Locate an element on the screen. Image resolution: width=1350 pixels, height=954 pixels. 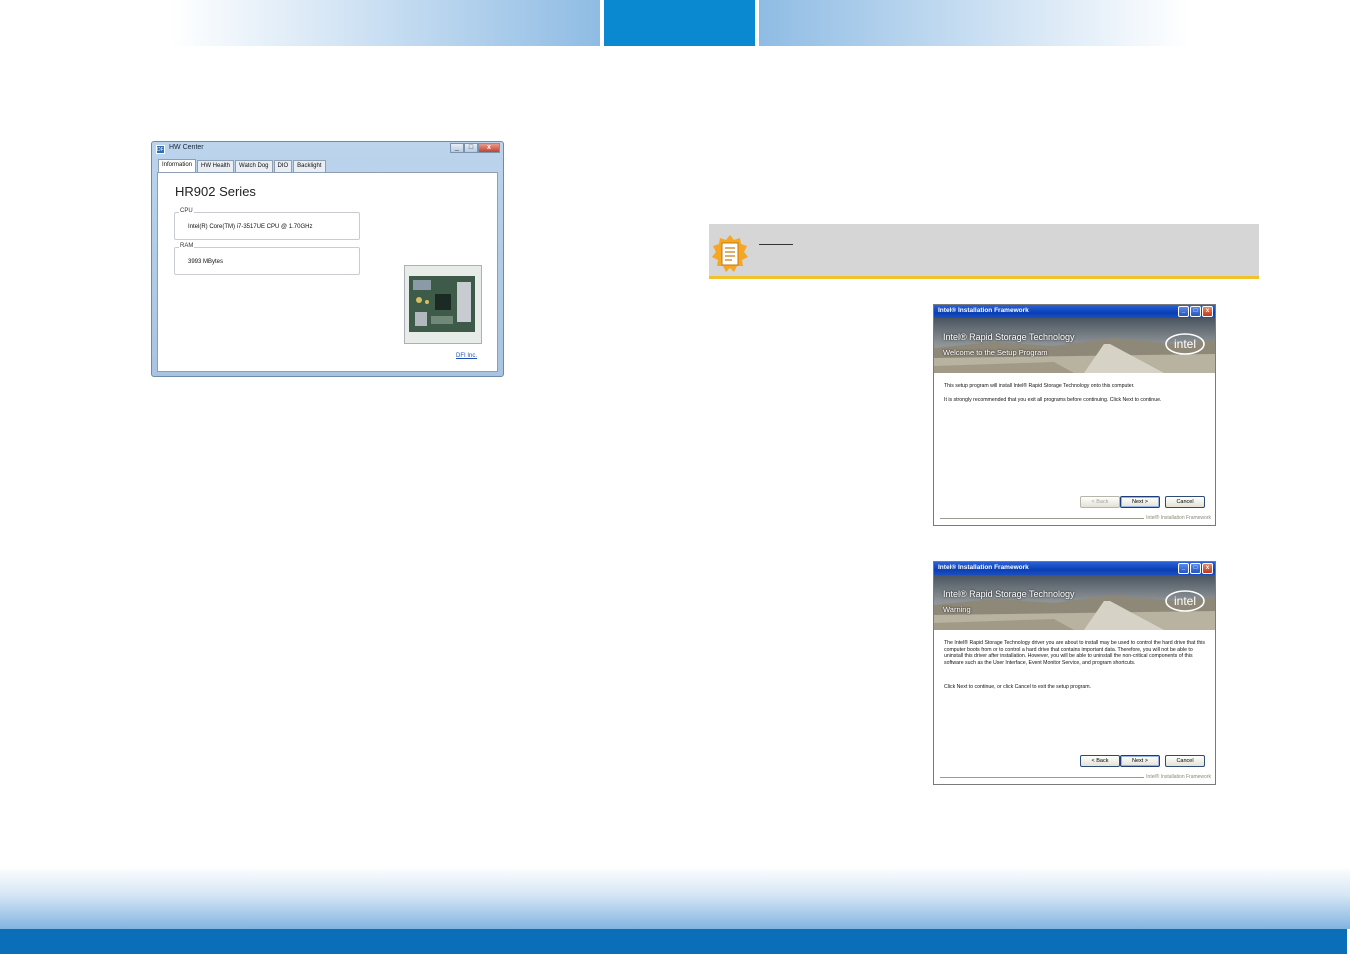
intel-warning-window-title: Intel® Installation Framework is located at coordinates (983, 567).